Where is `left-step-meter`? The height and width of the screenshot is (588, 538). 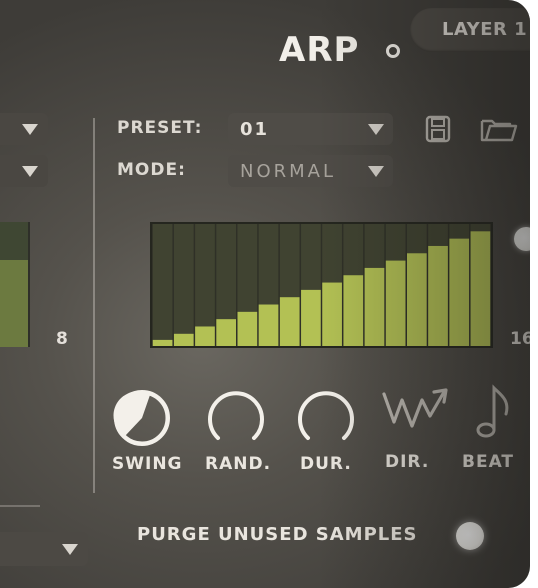 left-step-meter is located at coordinates (15, 284).